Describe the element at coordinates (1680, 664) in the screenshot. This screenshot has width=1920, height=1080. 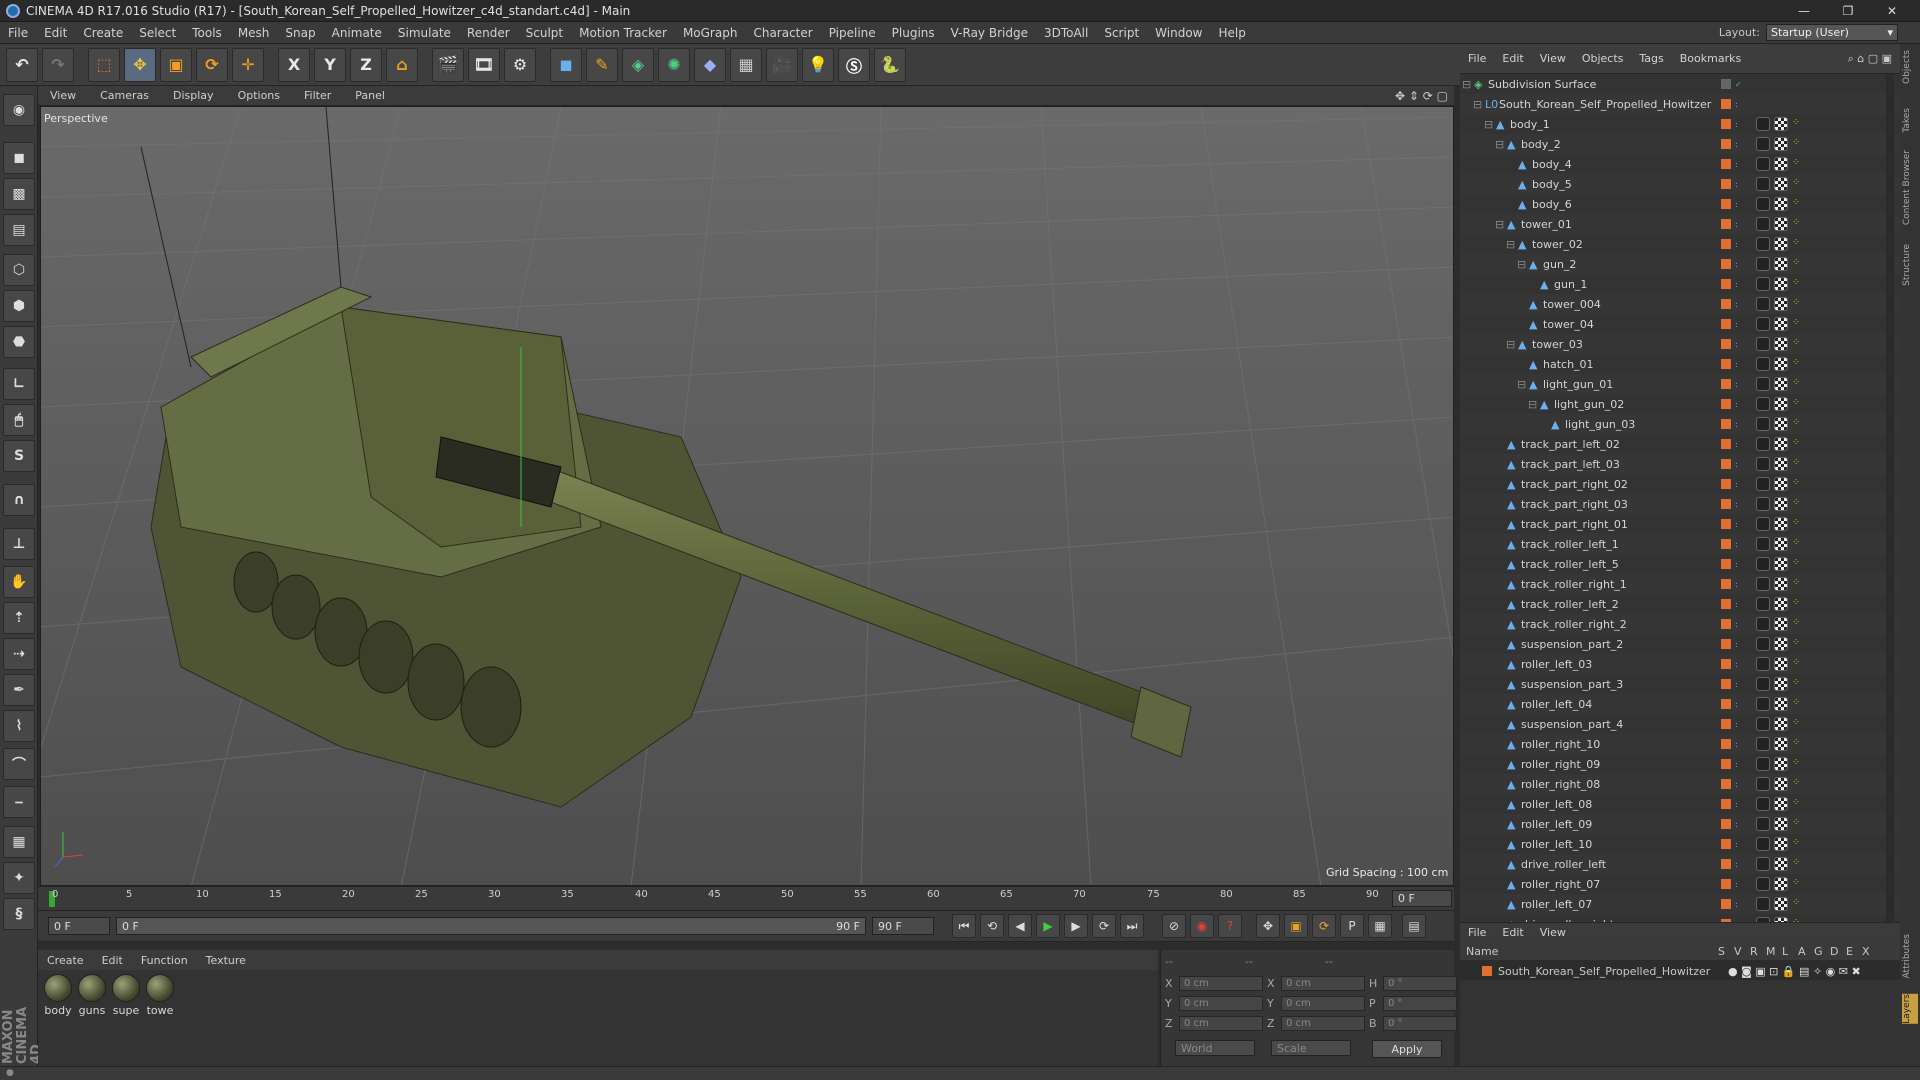
I see `object-tree-row: ▲ roller_left_03: ⁘` at that location.